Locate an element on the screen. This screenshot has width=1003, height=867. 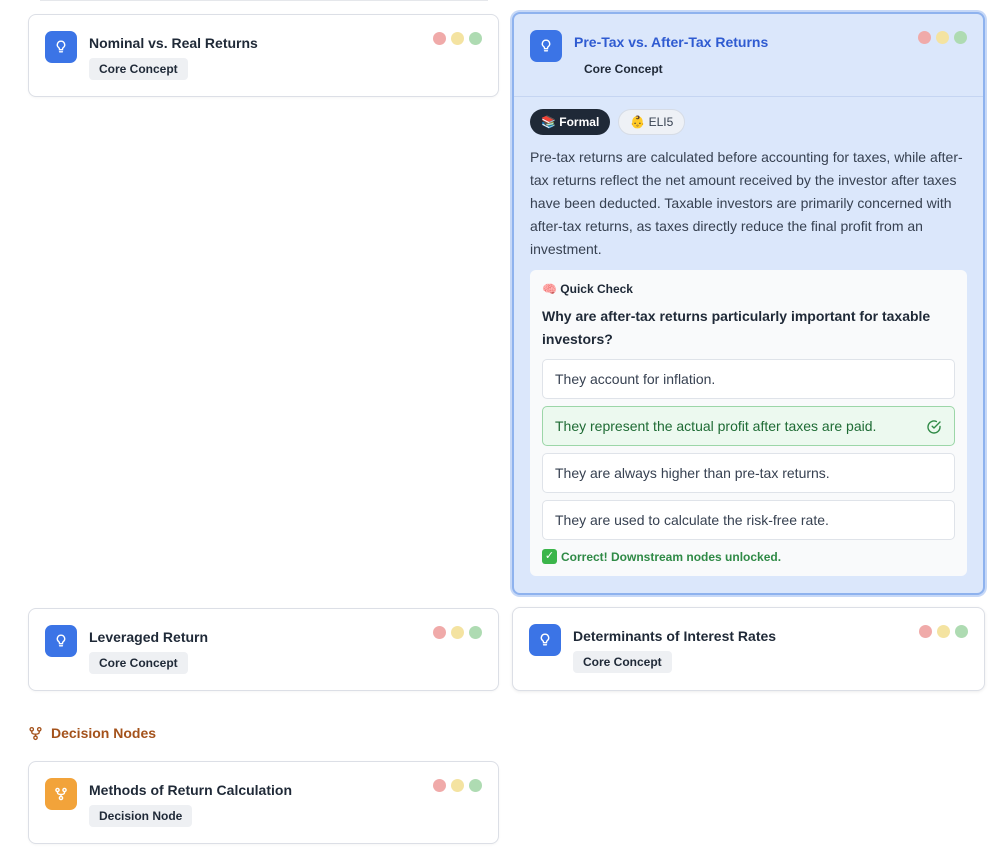
section-decision-nodes: Decision Nodes is located at coordinates (92, 733).